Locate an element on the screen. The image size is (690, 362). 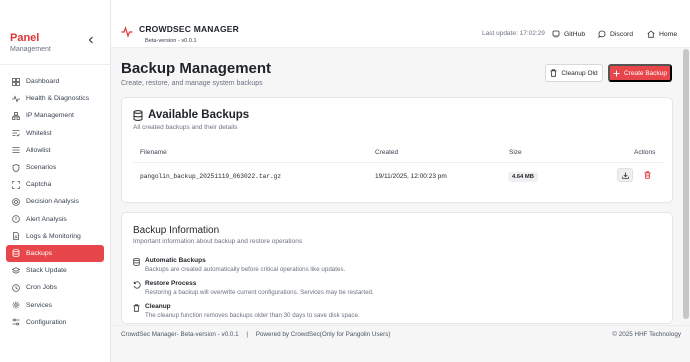
clock-icon is located at coordinates (16, 288).